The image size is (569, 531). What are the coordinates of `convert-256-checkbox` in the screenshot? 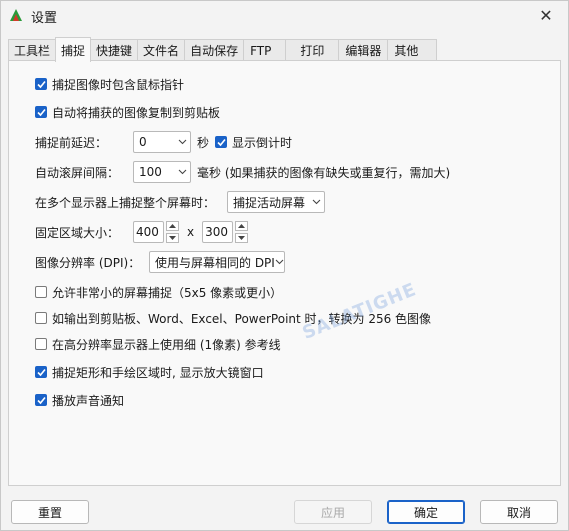 It's located at (41, 318).